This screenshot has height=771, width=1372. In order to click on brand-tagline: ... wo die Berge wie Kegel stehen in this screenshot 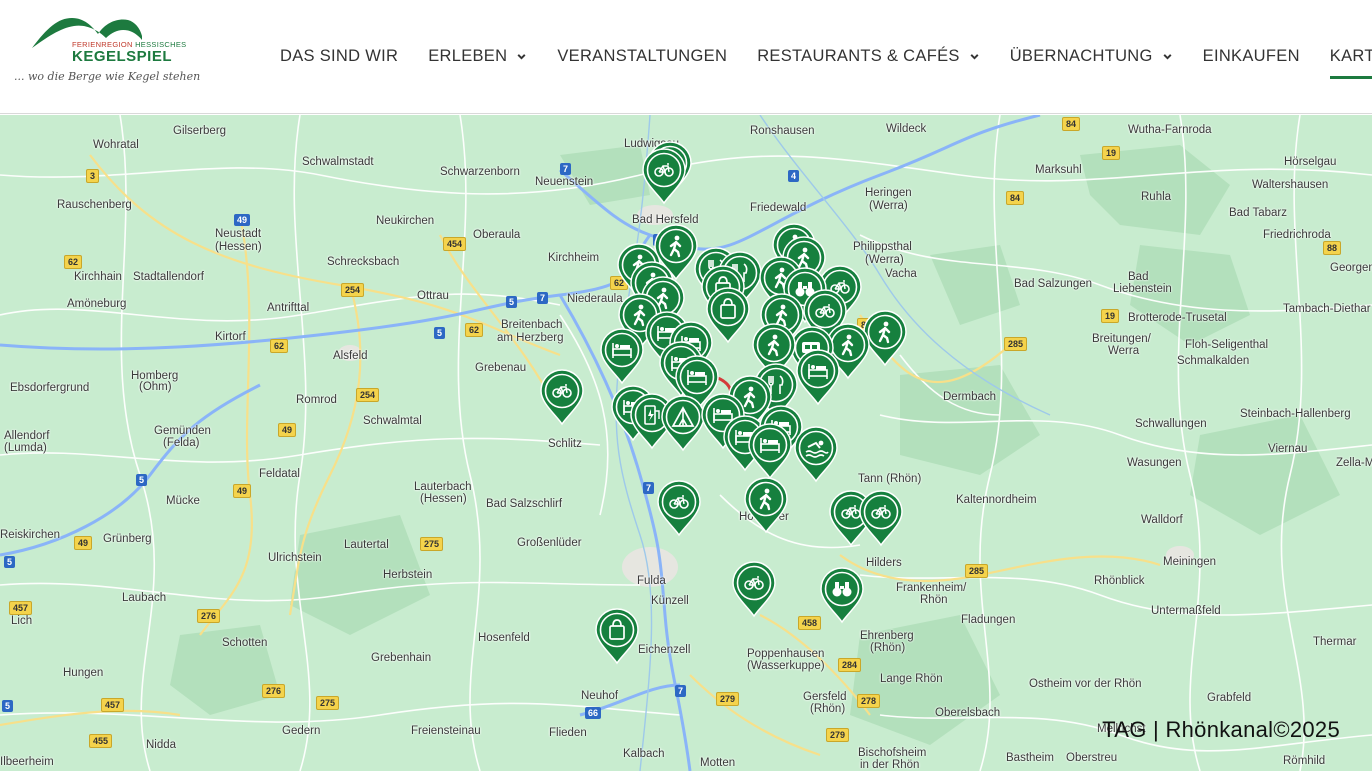, I will do `click(107, 76)`.